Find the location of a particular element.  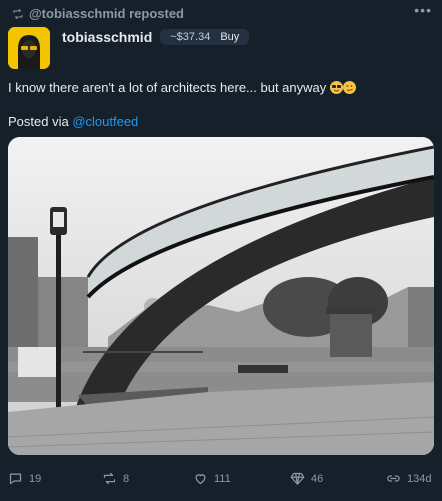

buy-badge: ~$37.34 Buy is located at coordinates (205, 37).